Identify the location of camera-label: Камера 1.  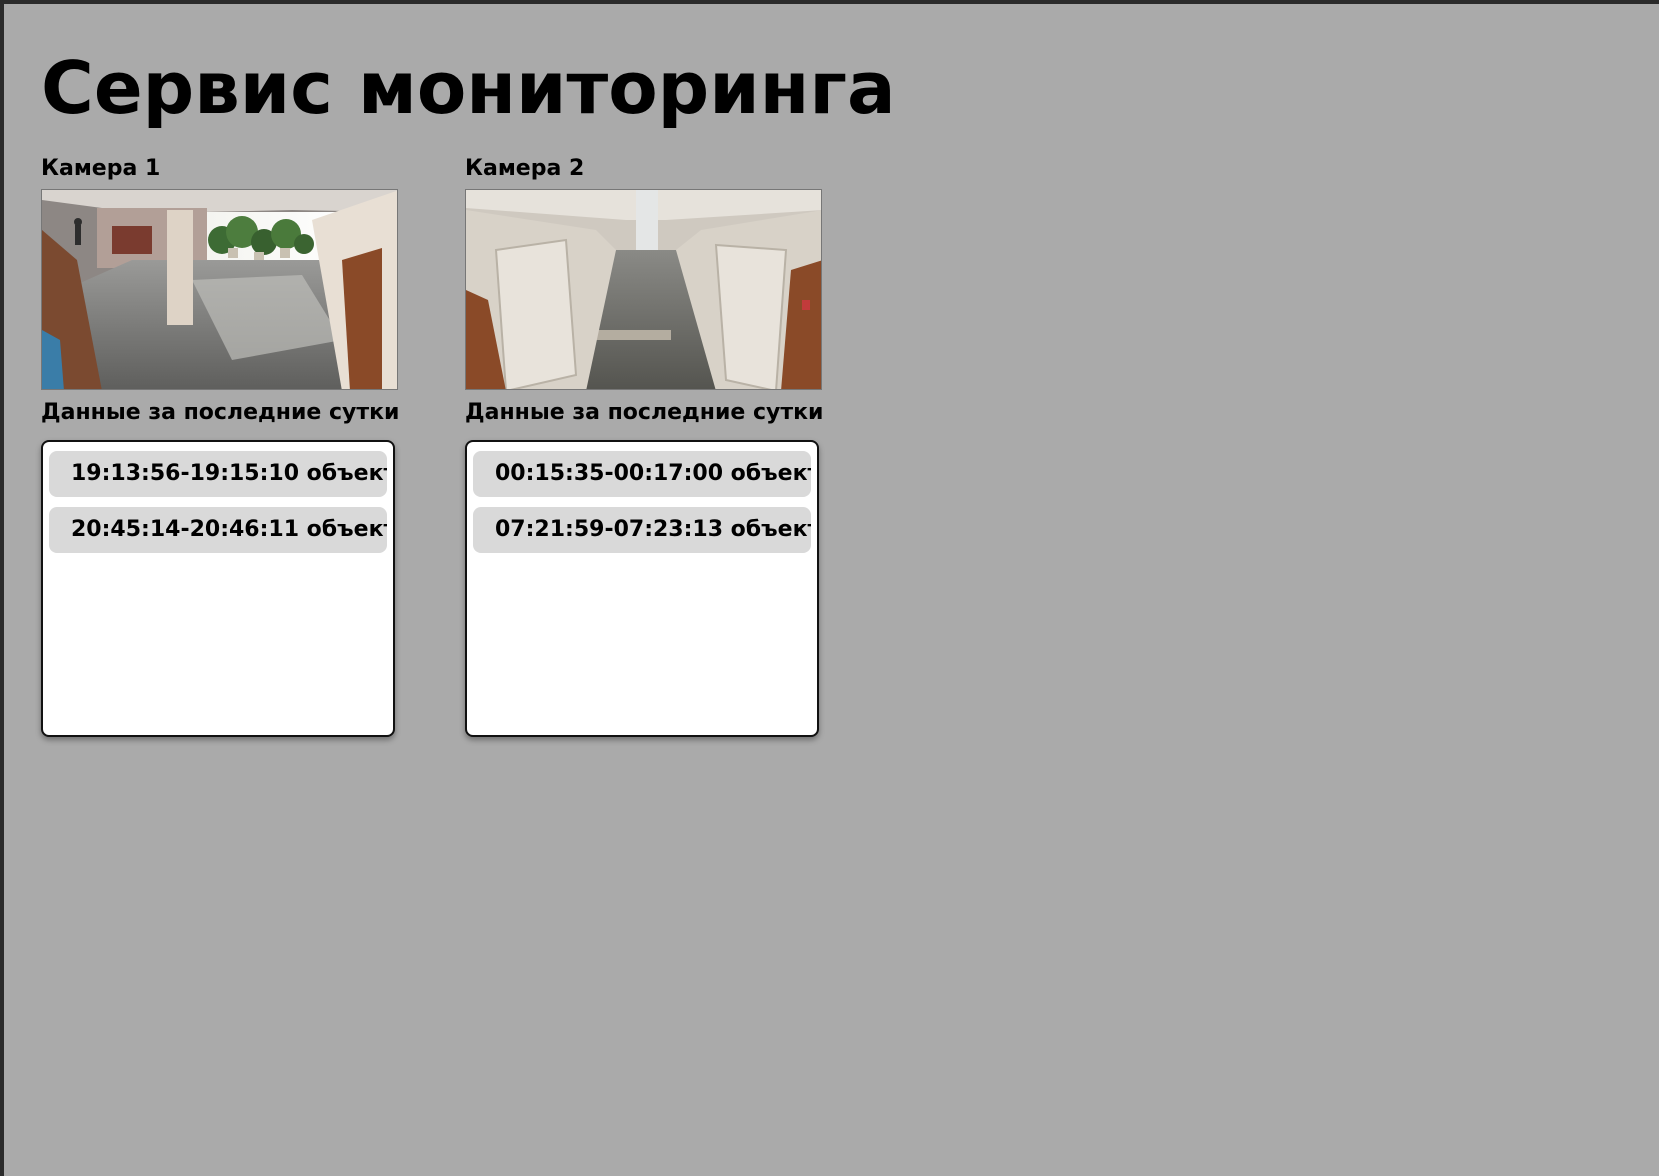
(101, 168).